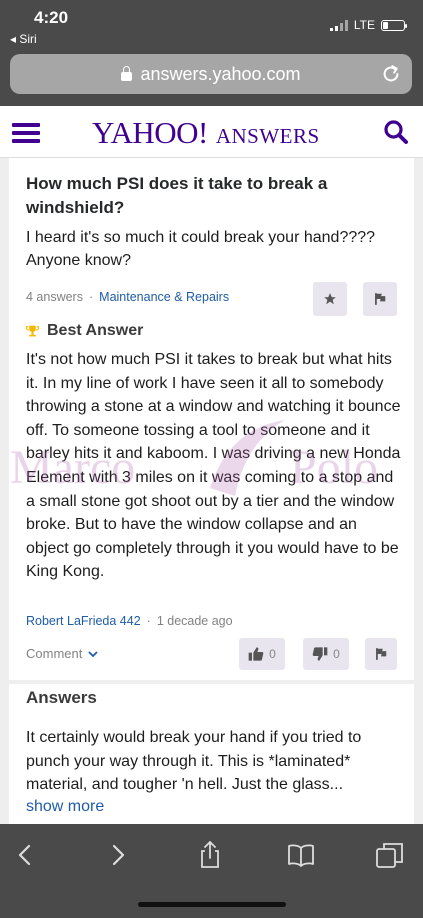 This screenshot has height=918, width=423. I want to click on url-bar: answers.yahoo.com, so click(211, 74).